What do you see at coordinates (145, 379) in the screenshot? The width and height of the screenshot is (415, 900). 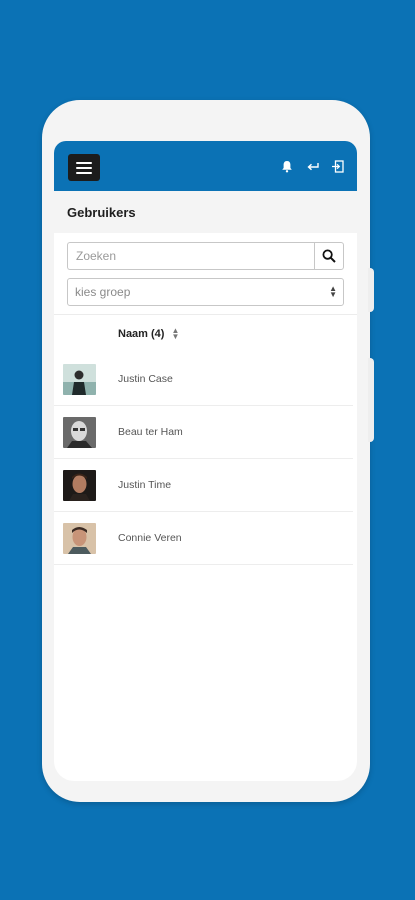 I see `user-name: Justin Case` at bounding box center [145, 379].